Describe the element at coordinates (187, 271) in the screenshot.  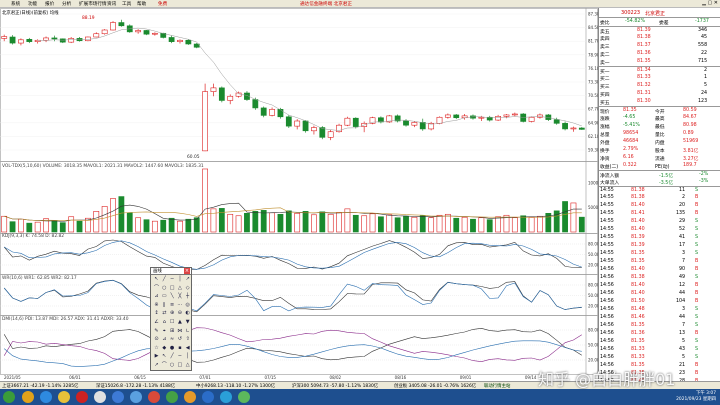
I see `close-icon: ×` at that location.